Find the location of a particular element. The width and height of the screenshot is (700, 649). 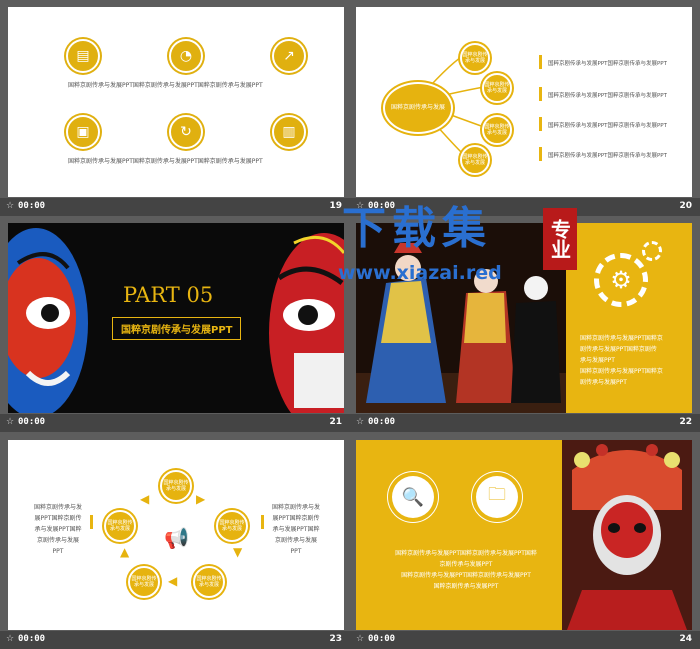

megaphone-icon: 📢 is located at coordinates (176, 538).